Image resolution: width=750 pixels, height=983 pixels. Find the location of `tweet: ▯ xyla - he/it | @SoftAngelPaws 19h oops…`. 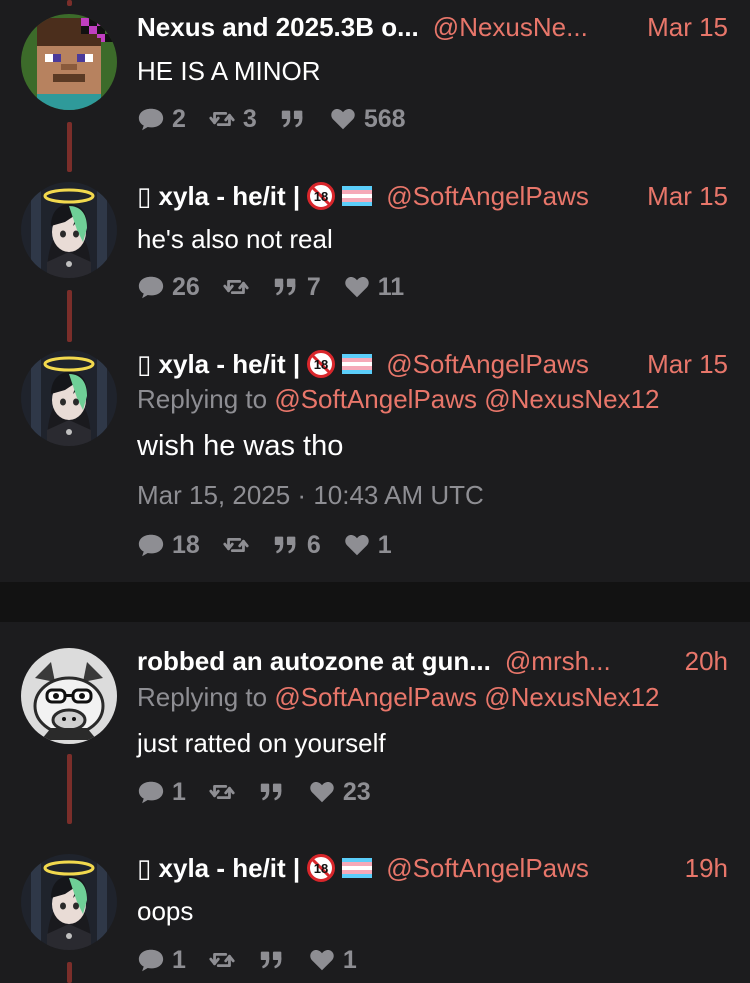

tweet: ▯ xyla - he/it | @SoftAngelPaws 19h oops… is located at coordinates (375, 912).